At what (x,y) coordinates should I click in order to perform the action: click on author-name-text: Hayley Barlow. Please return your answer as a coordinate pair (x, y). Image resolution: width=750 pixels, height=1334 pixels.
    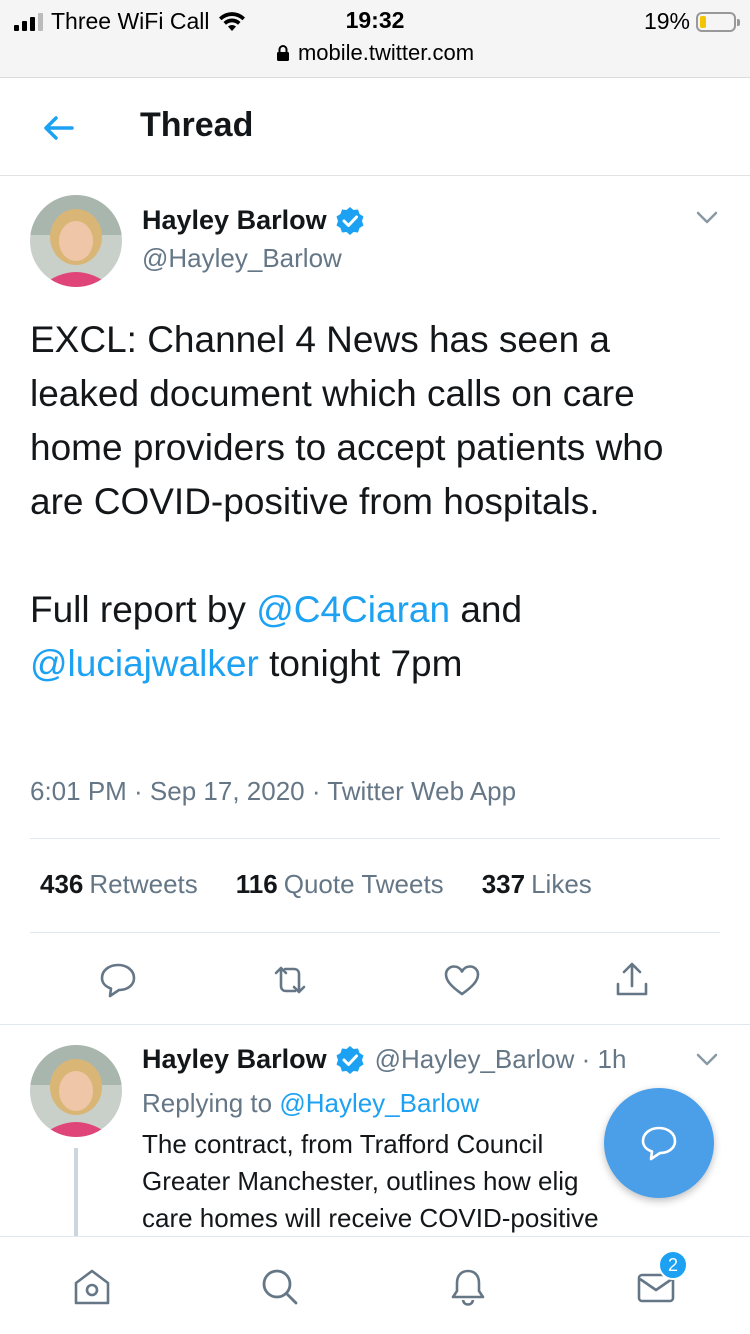
    Looking at the image, I should click on (234, 220).